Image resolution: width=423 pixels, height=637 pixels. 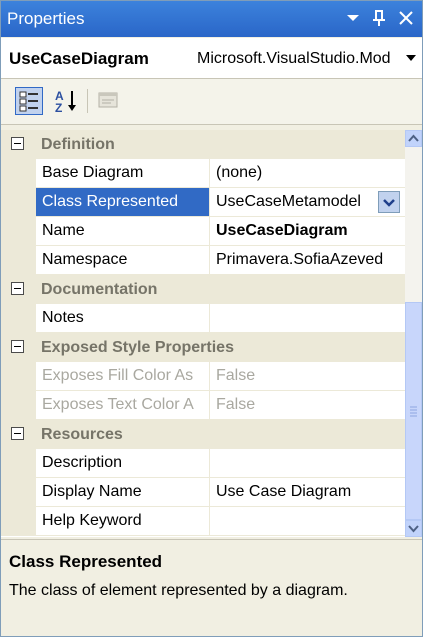 I want to click on property-row-exposes-fill-color: Exposes Fill Color As False, so click(x=203, y=376).